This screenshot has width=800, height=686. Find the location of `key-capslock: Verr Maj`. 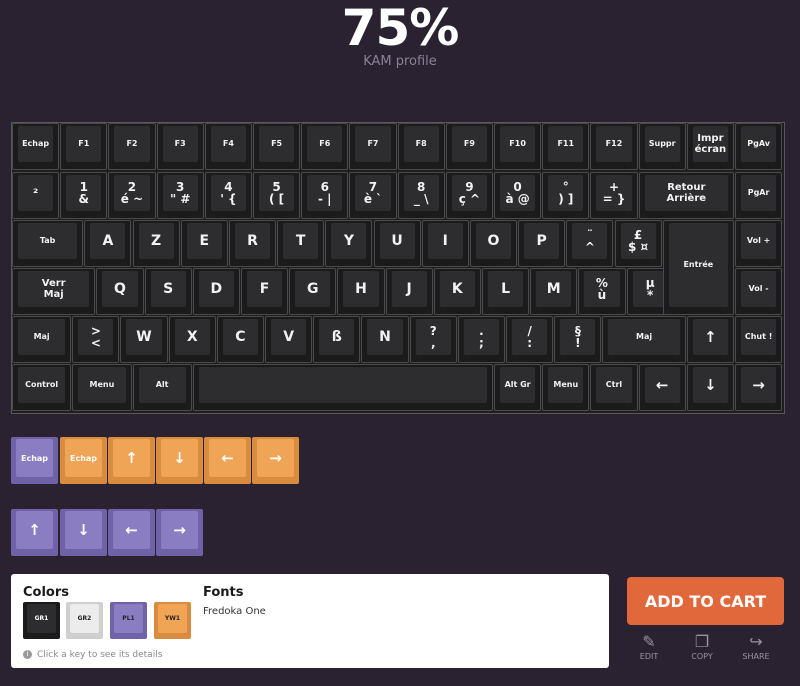

key-capslock: Verr Maj is located at coordinates (54, 291).